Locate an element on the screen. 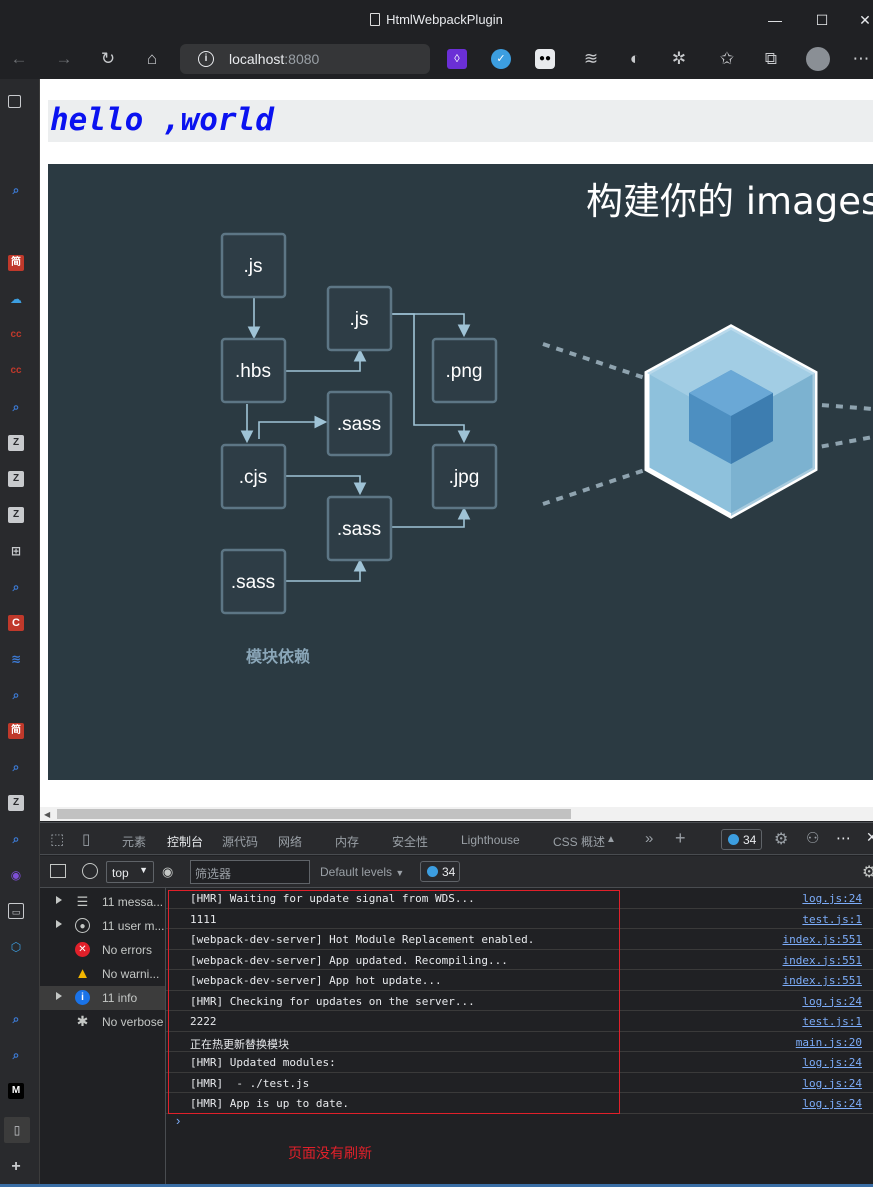 The image size is (873, 1187). app-icon: Z is located at coordinates (16, 443).